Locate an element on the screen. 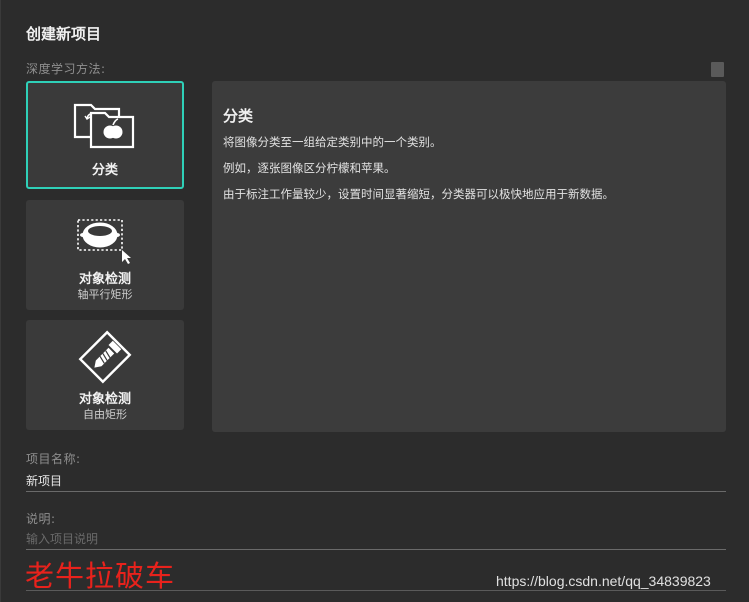 The image size is (749, 602). method-sublabel-free-rectangle: 自由矩形 is located at coordinates (105, 414).